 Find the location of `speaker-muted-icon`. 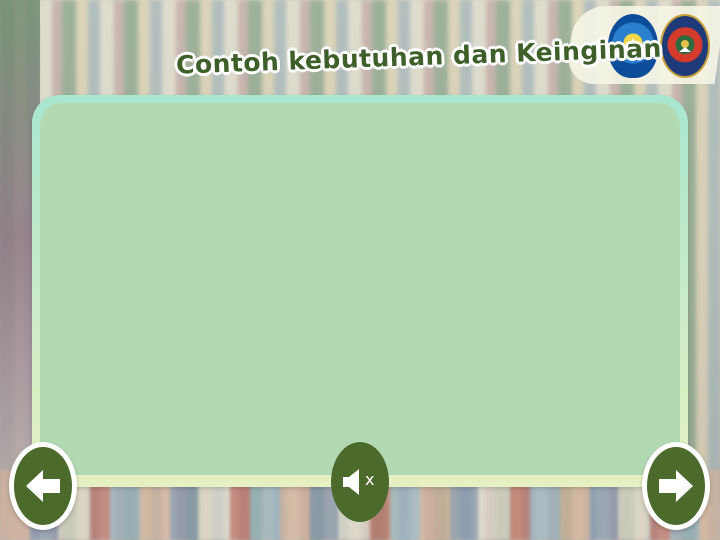

speaker-muted-icon is located at coordinates (351, 482).